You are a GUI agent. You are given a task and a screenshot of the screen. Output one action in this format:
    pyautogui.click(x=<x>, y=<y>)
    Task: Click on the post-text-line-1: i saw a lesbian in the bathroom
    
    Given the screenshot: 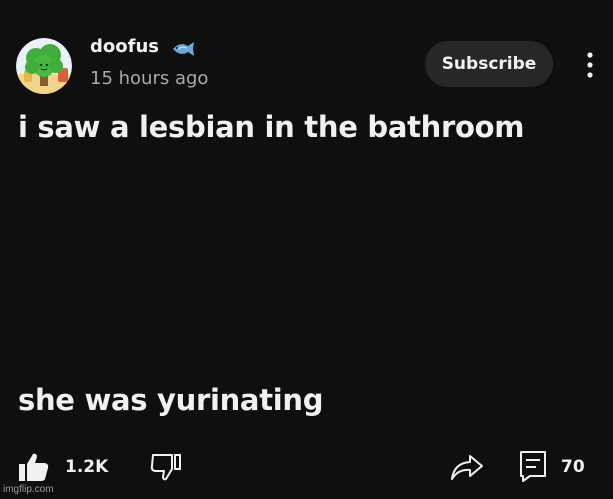 What is the action you would take?
    pyautogui.click(x=271, y=127)
    